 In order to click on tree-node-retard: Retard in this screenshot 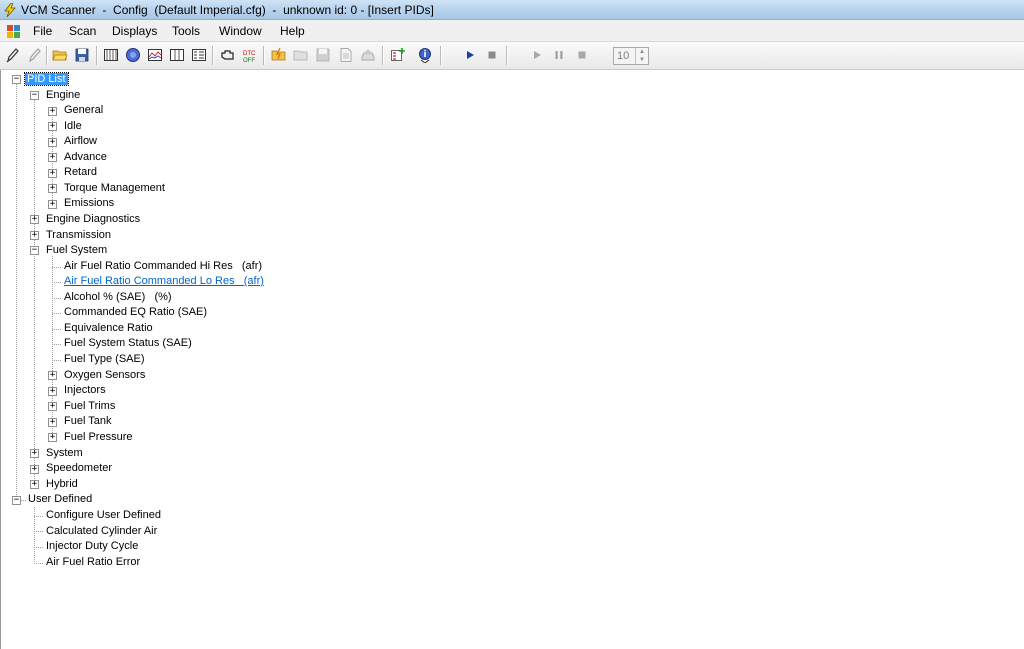, I will do `click(80, 172)`.